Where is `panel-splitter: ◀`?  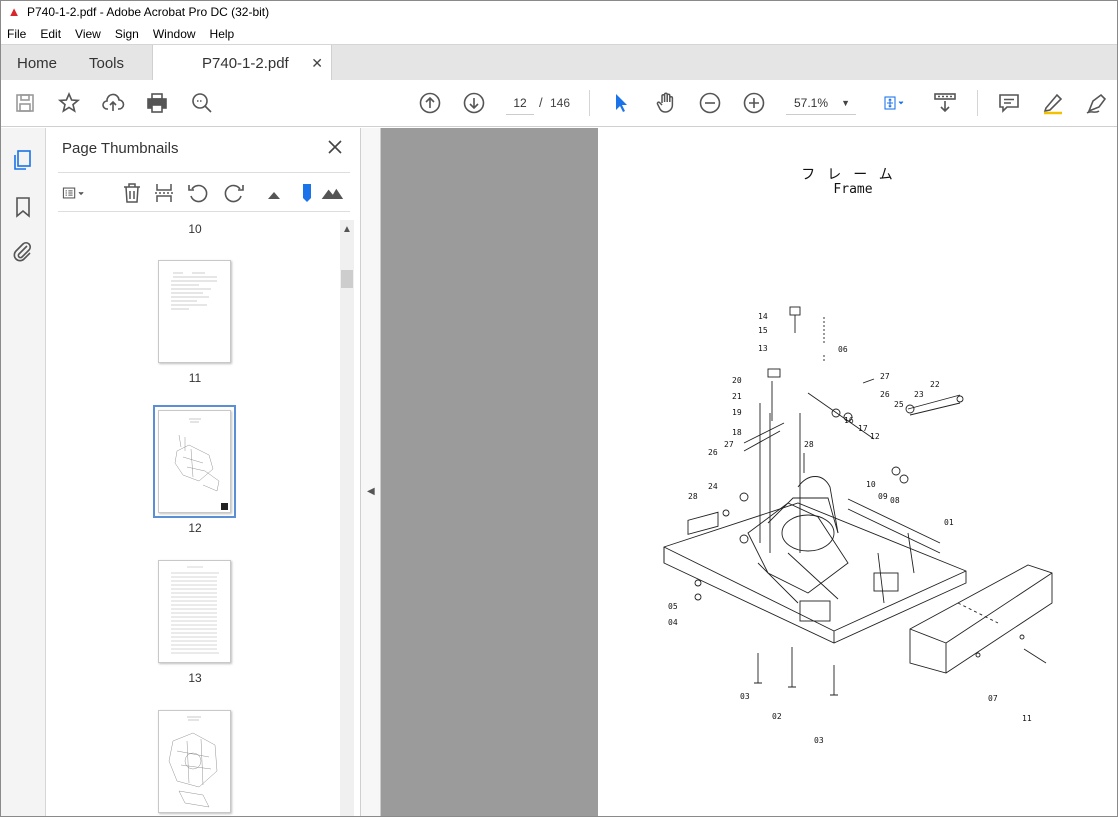
panel-splitter: ◀ is located at coordinates (371, 472).